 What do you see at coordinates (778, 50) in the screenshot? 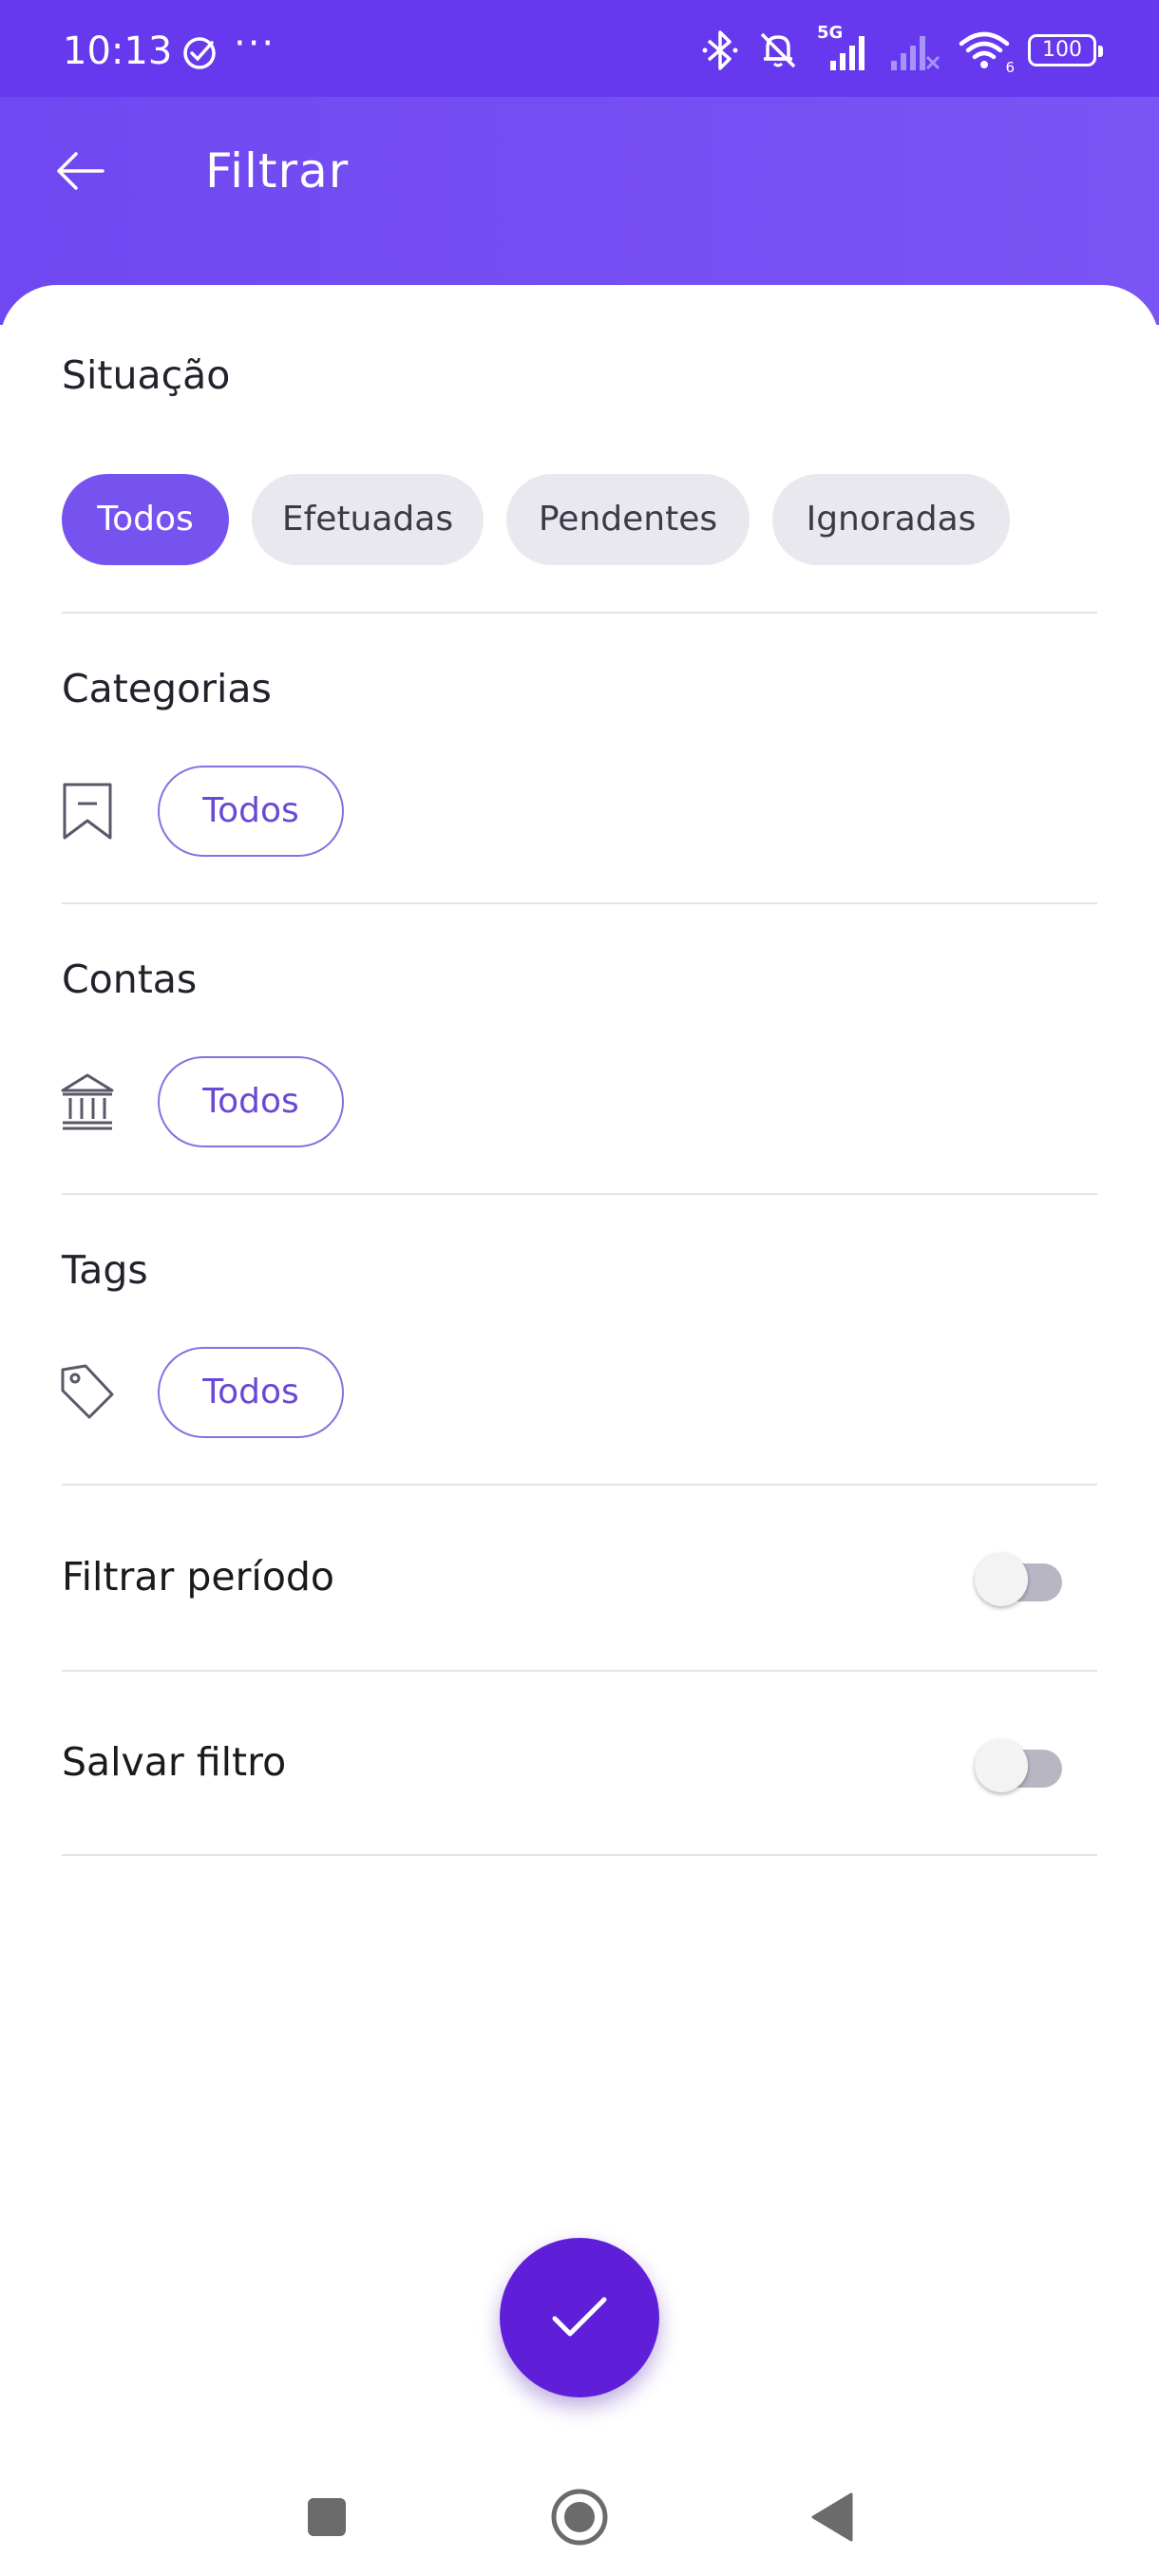
I see `bell-off-icon` at bounding box center [778, 50].